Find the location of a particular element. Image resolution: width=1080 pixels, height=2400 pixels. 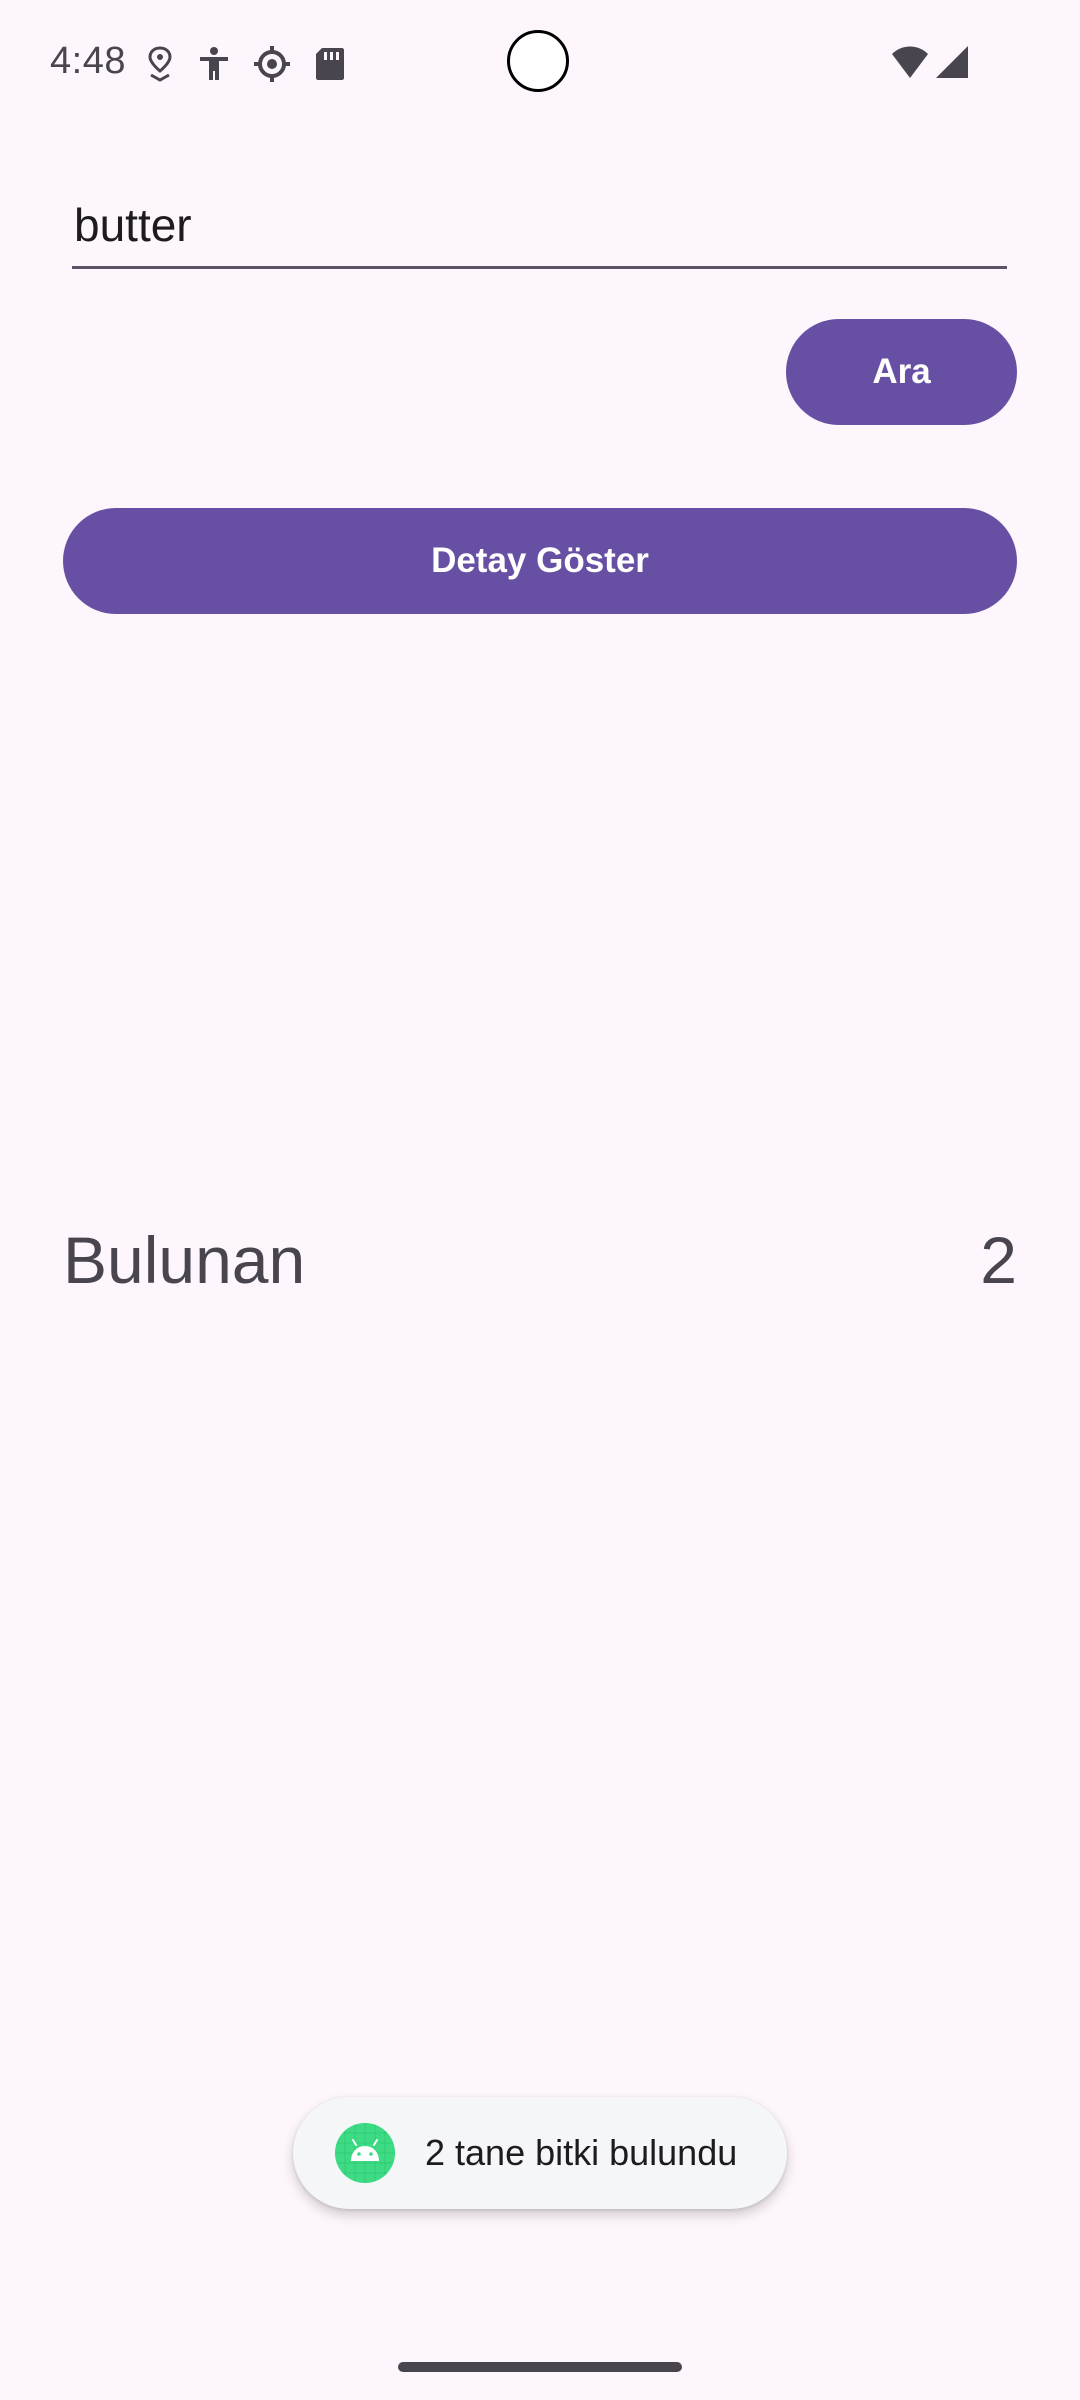

status-bar: 4:48 is located at coordinates (540, 65).